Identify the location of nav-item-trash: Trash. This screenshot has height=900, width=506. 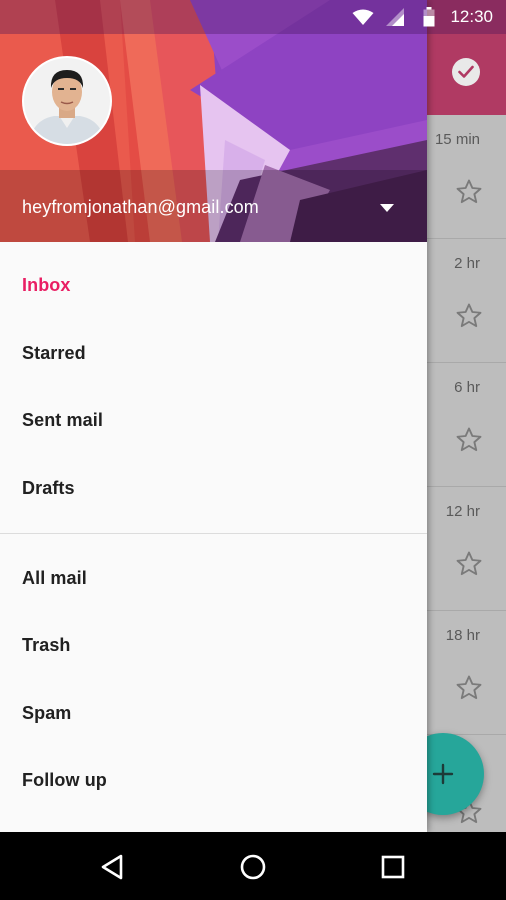
(213, 646).